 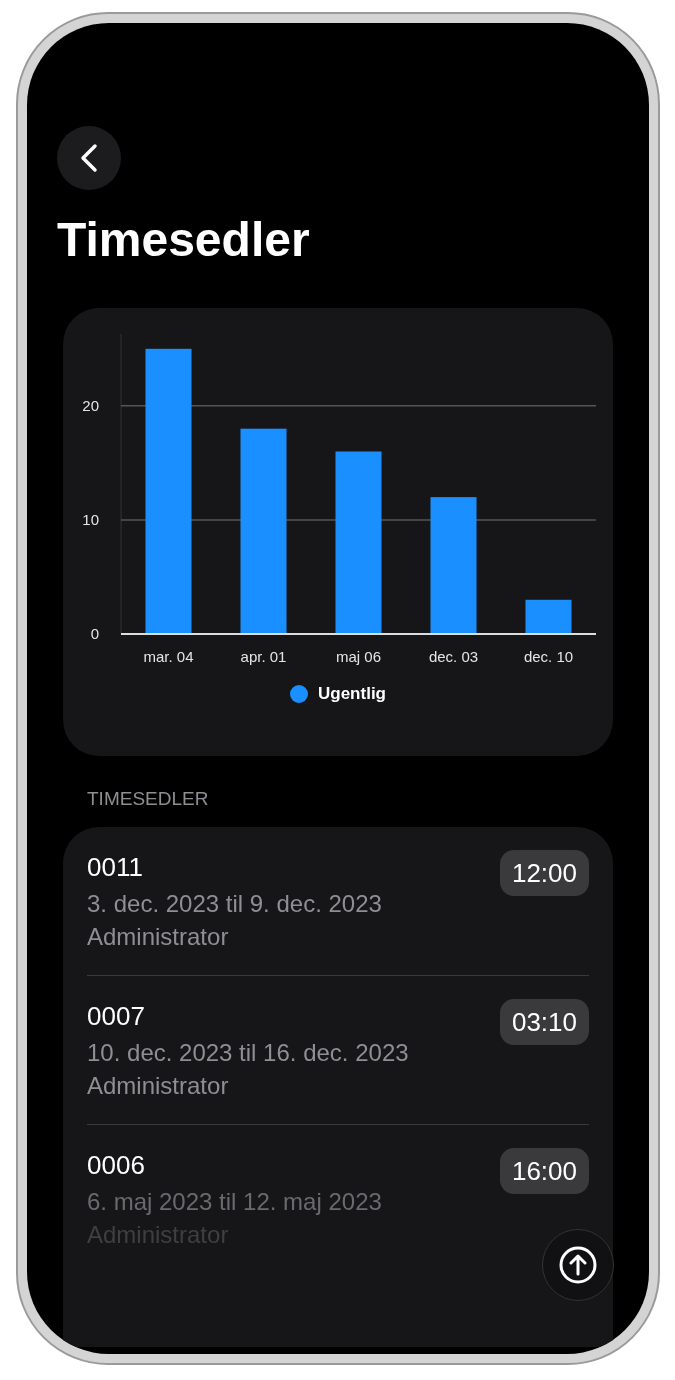 I want to click on timesheet-row: 0011 3. dec. 2023 til 9. dec. 2023 Administrator 12:00, so click(x=338, y=901).